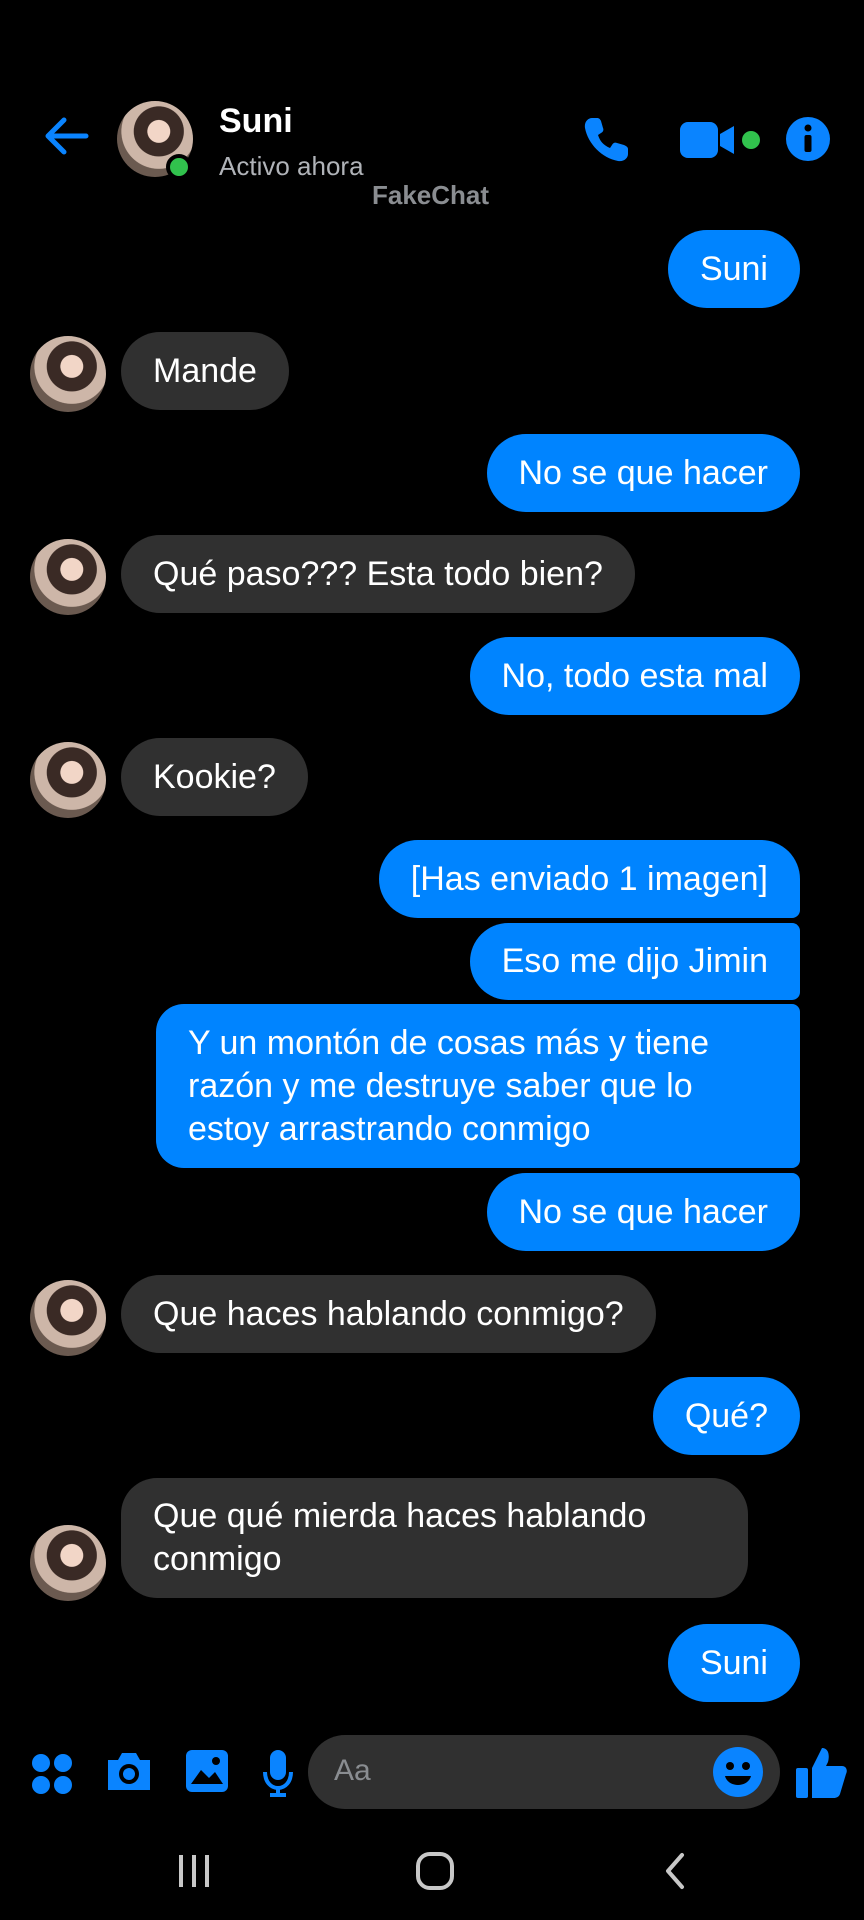  I want to click on microphone-icon, so click(278, 1773).